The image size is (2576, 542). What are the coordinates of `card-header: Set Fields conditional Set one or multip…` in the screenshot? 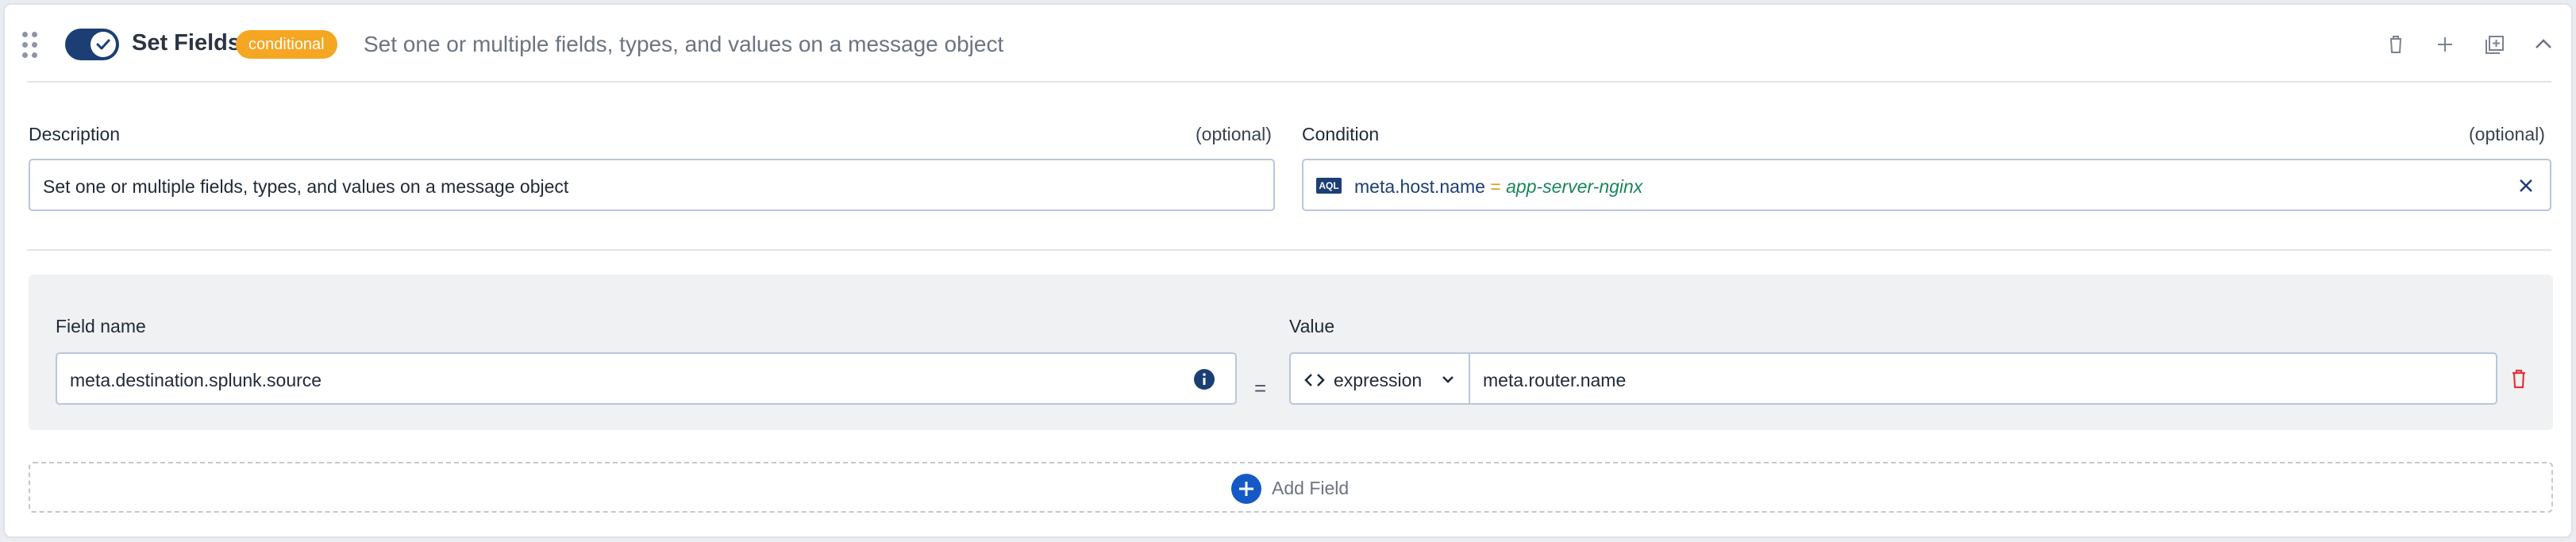 It's located at (1288, 44).